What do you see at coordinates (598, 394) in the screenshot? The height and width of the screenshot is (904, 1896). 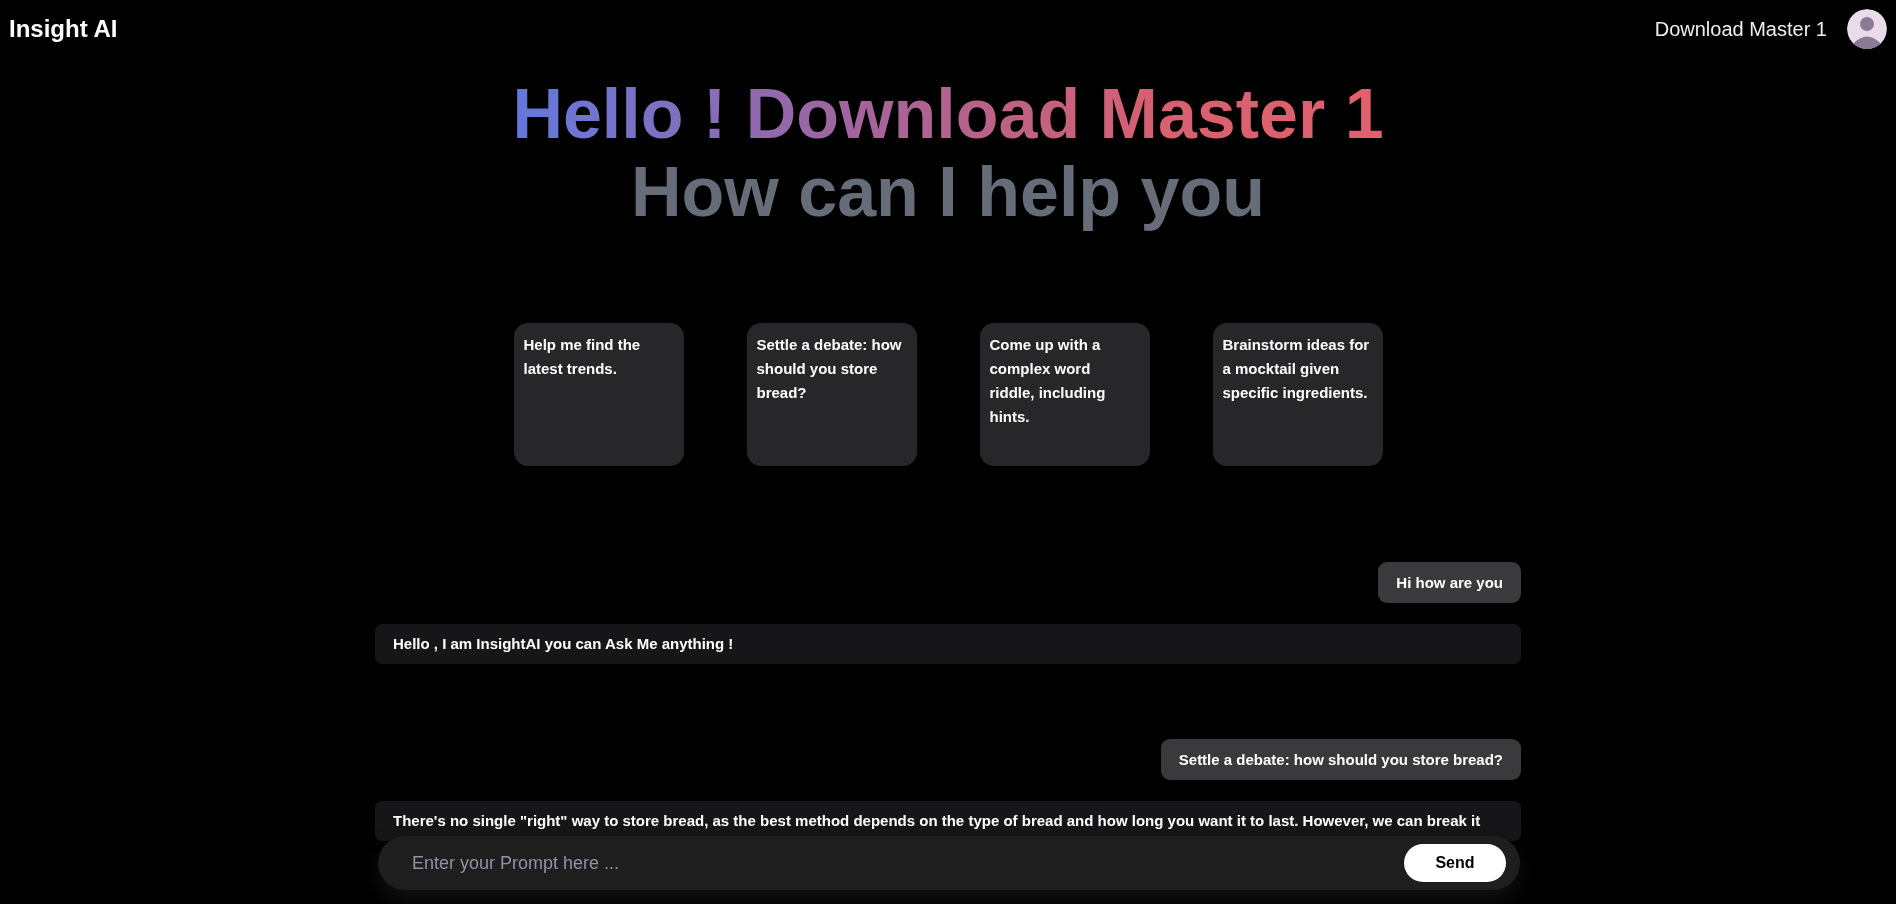 I see `suggestion-card: Help me find the latest trends.` at bounding box center [598, 394].